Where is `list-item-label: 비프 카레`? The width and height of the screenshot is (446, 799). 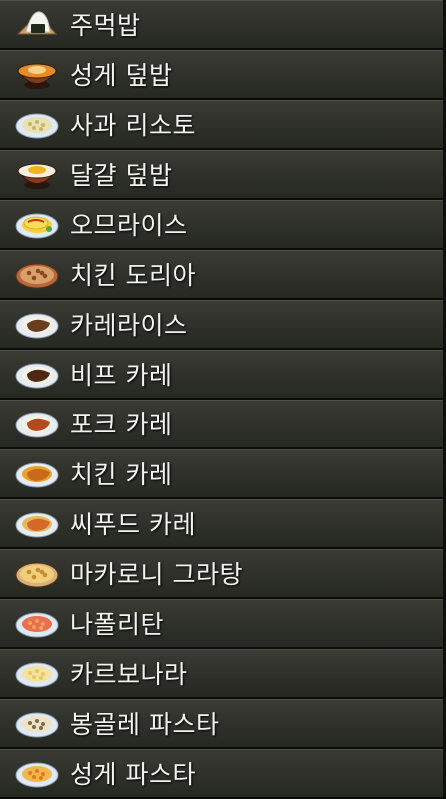 list-item-label: 비프 카레 is located at coordinates (121, 375).